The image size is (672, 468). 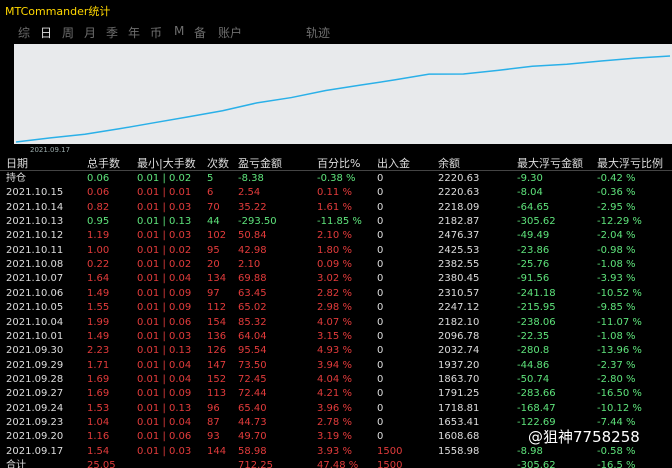 I want to click on tab-0: 综, so click(x=24, y=32).